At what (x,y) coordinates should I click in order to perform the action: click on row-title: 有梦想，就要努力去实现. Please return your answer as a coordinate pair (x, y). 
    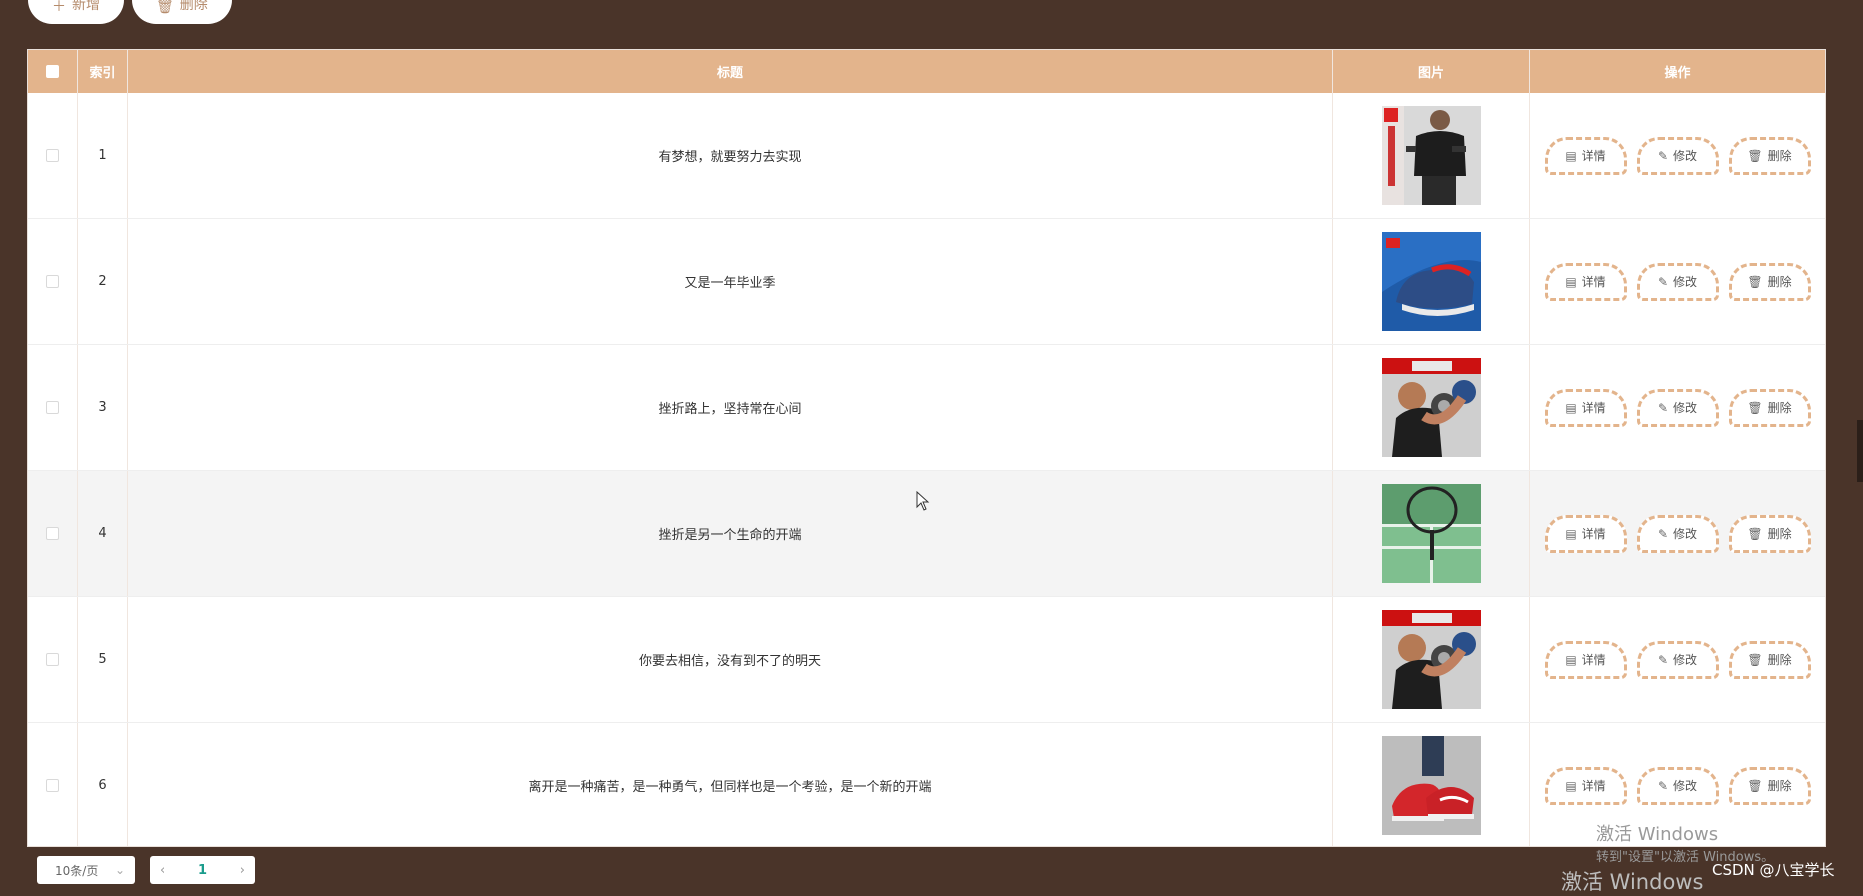
    Looking at the image, I should click on (730, 155).